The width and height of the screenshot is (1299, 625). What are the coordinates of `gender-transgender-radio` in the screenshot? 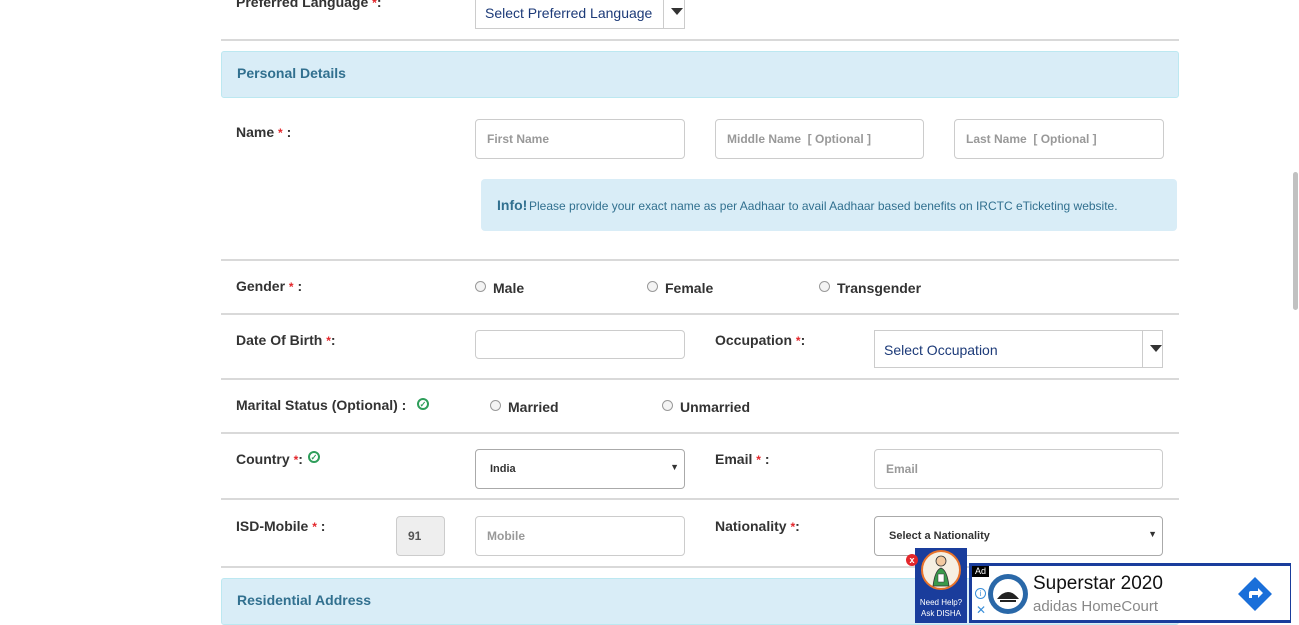 It's located at (824, 286).